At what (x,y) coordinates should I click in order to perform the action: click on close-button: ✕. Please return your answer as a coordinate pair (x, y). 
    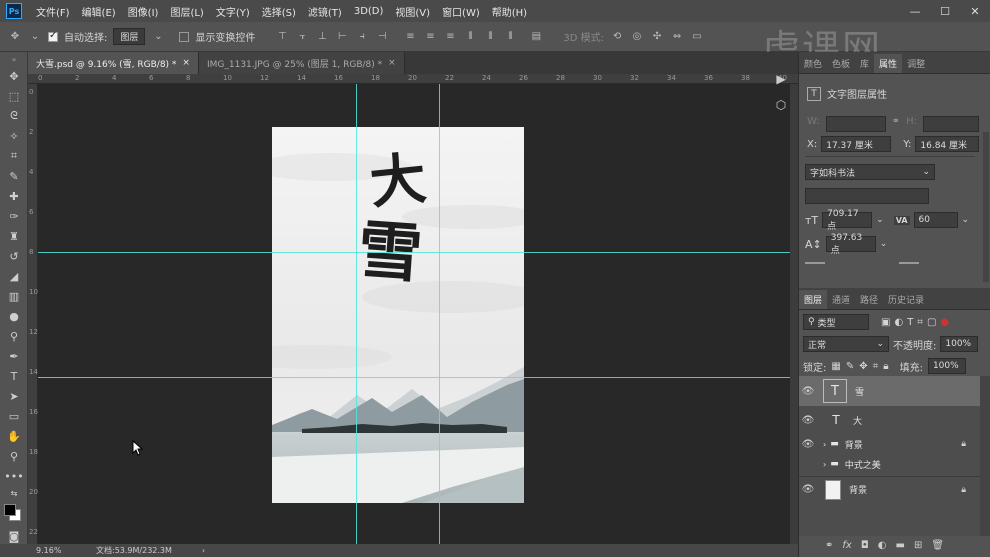
    Looking at the image, I should click on (975, 11).